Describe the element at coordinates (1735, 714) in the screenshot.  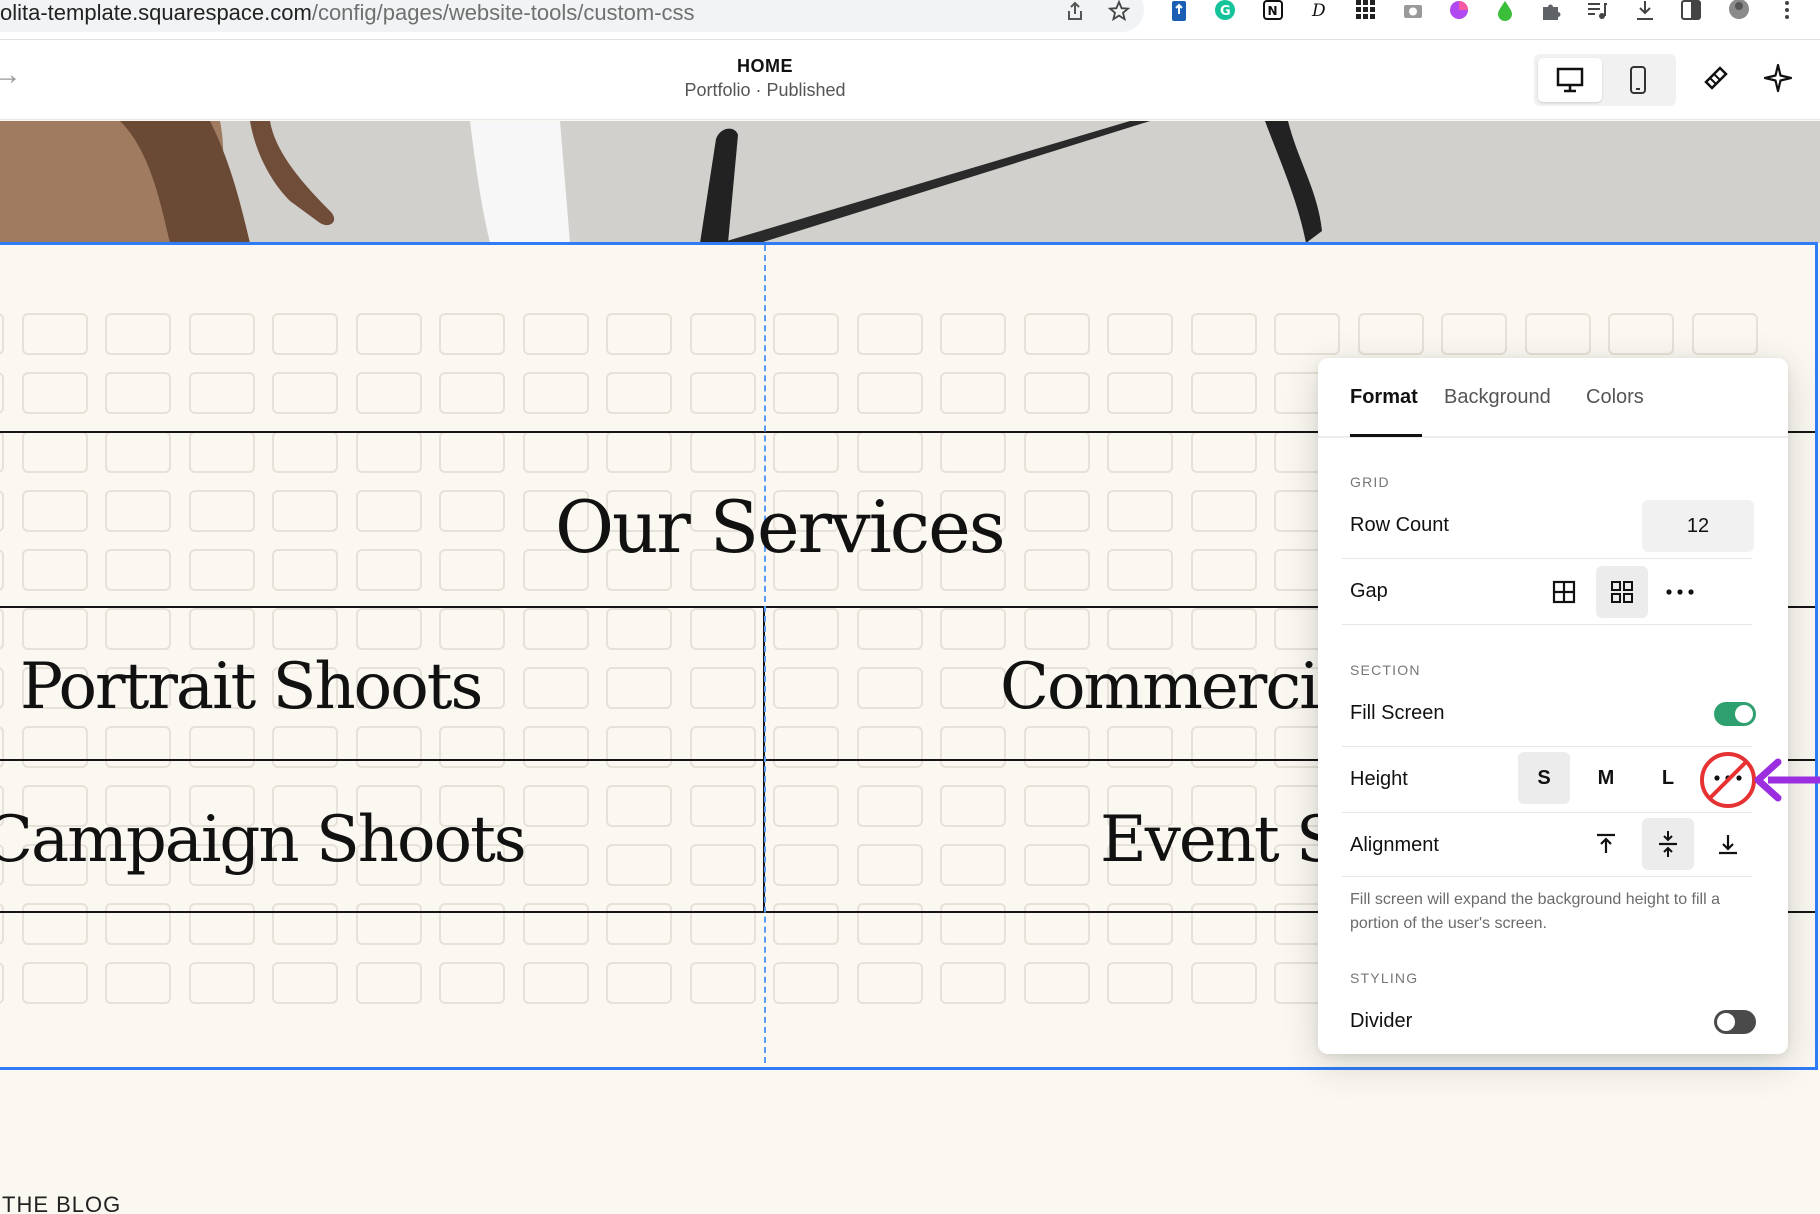
I see `fill-screen-toggle` at that location.